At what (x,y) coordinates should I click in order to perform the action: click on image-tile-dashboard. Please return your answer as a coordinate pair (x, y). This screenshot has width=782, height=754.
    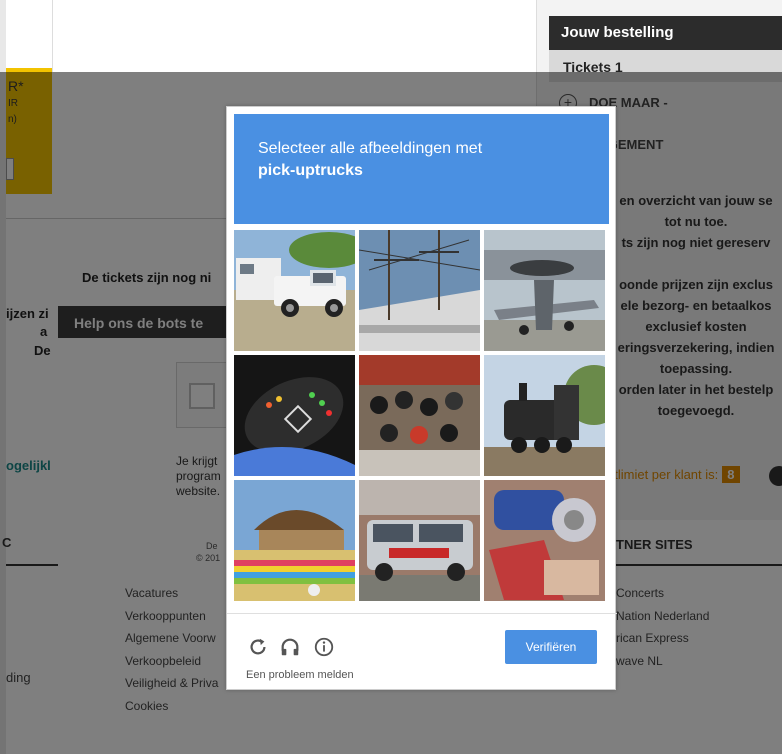
    Looking at the image, I should click on (294, 415).